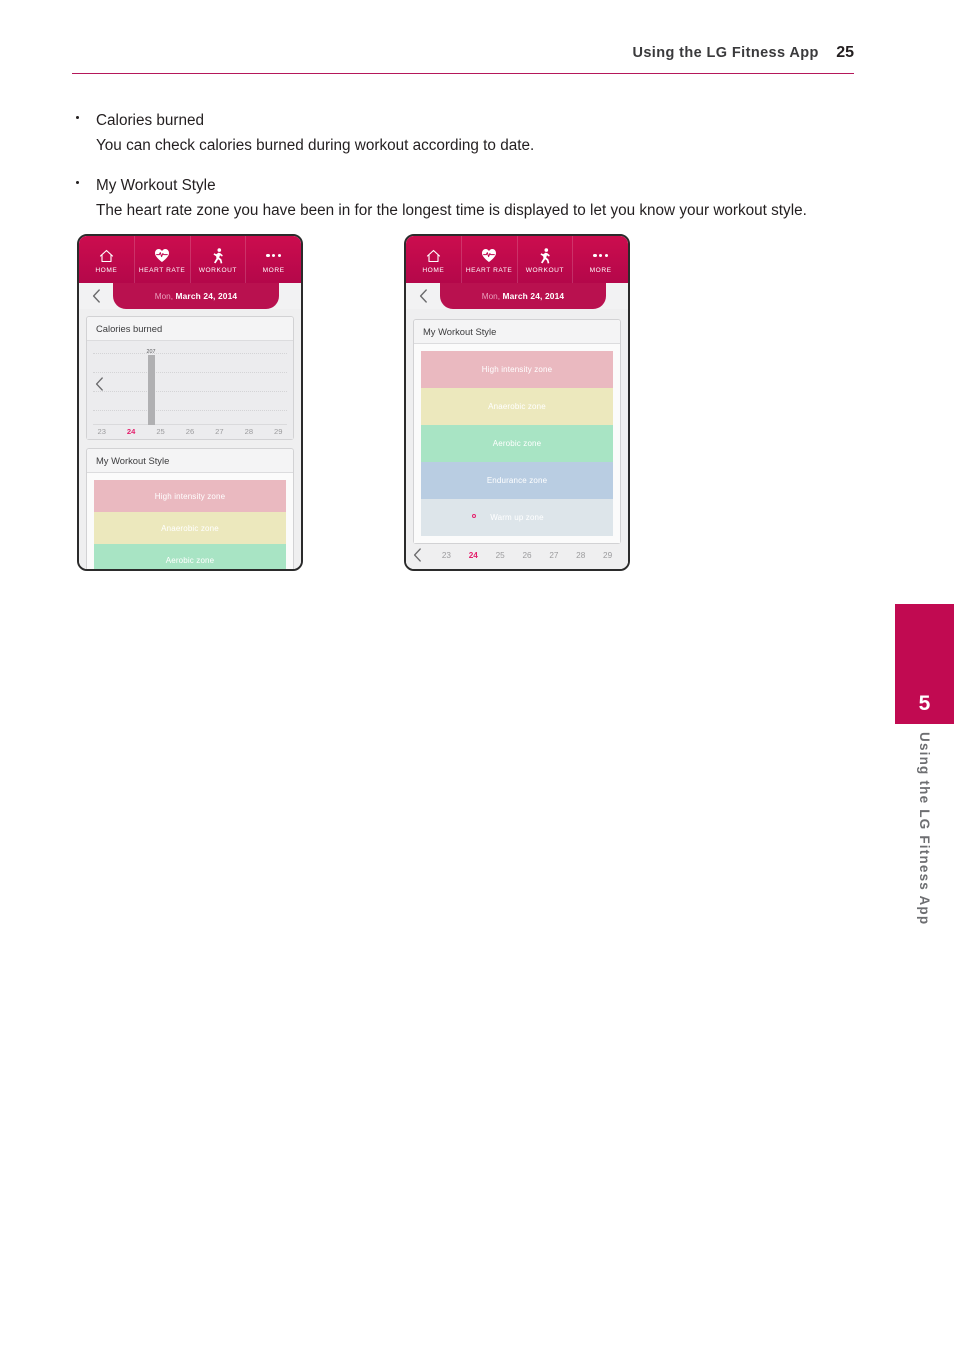 The height and width of the screenshot is (1354, 954). I want to click on calories-bar-chart: 207 23 24 25 26 27 28 29, so click(190, 390).